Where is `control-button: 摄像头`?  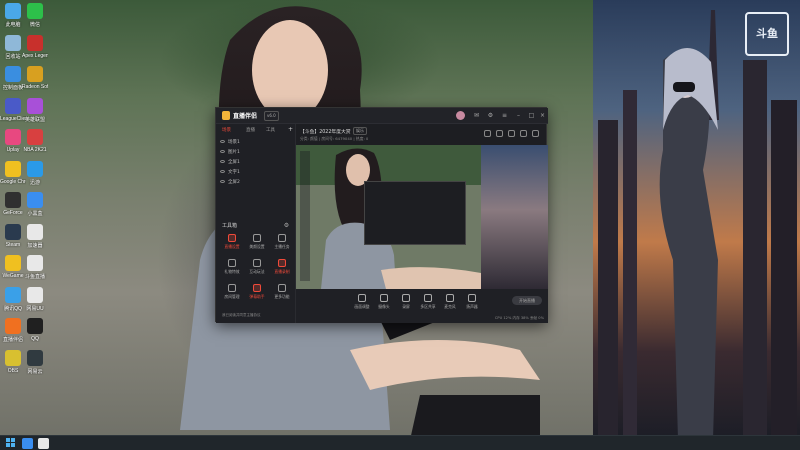 control-button: 摄像头 is located at coordinates (384, 302).